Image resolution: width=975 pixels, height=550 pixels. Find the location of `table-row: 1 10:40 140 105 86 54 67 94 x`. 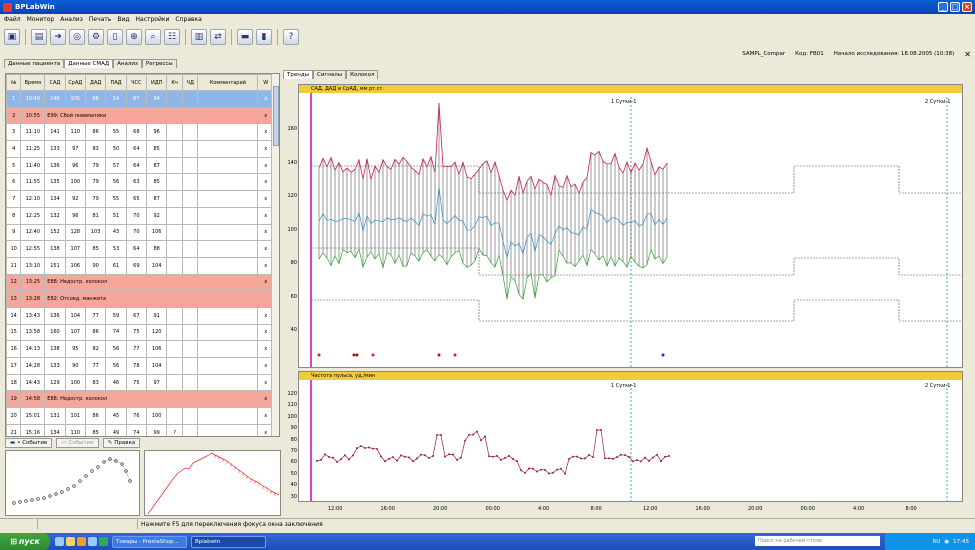

table-row: 1 10:40 140 105 86 54 67 94 x is located at coordinates (140, 99).